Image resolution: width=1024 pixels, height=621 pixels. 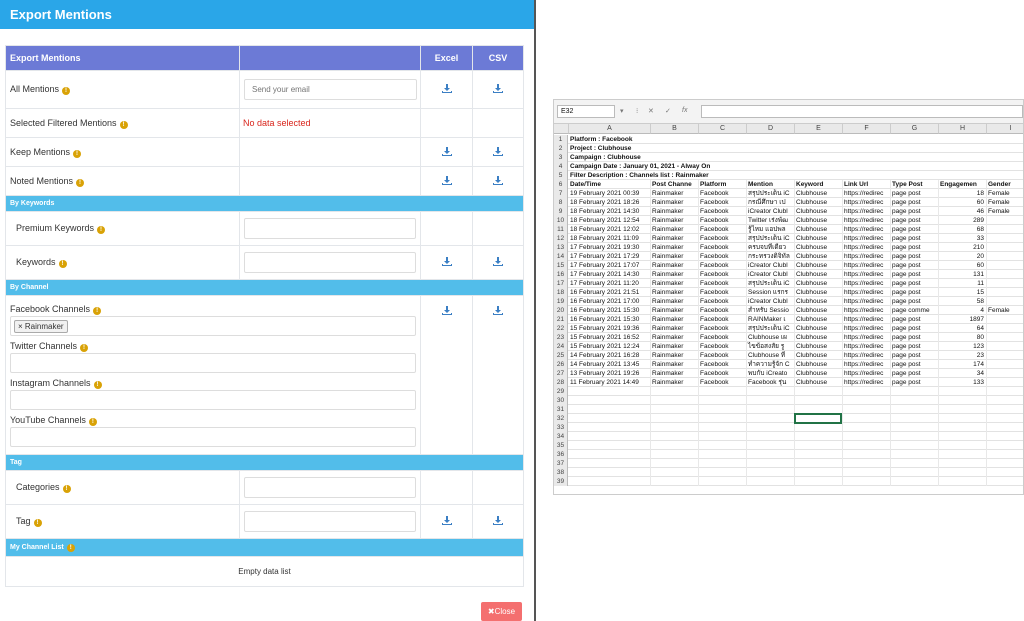 What do you see at coordinates (561, 445) in the screenshot?
I see `row-number: 35` at bounding box center [561, 445].